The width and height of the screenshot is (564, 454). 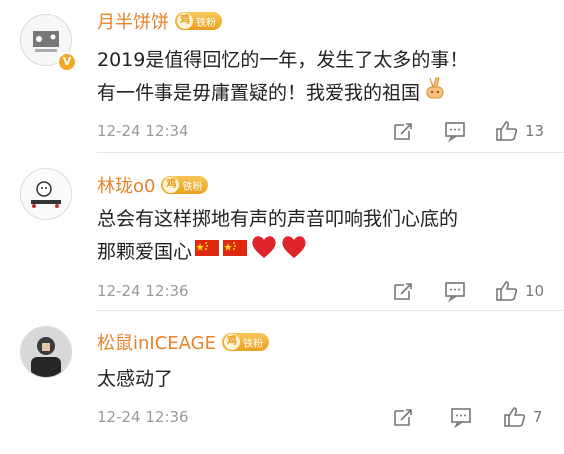 I want to click on timestamp: 12-24 12:34, so click(x=143, y=131).